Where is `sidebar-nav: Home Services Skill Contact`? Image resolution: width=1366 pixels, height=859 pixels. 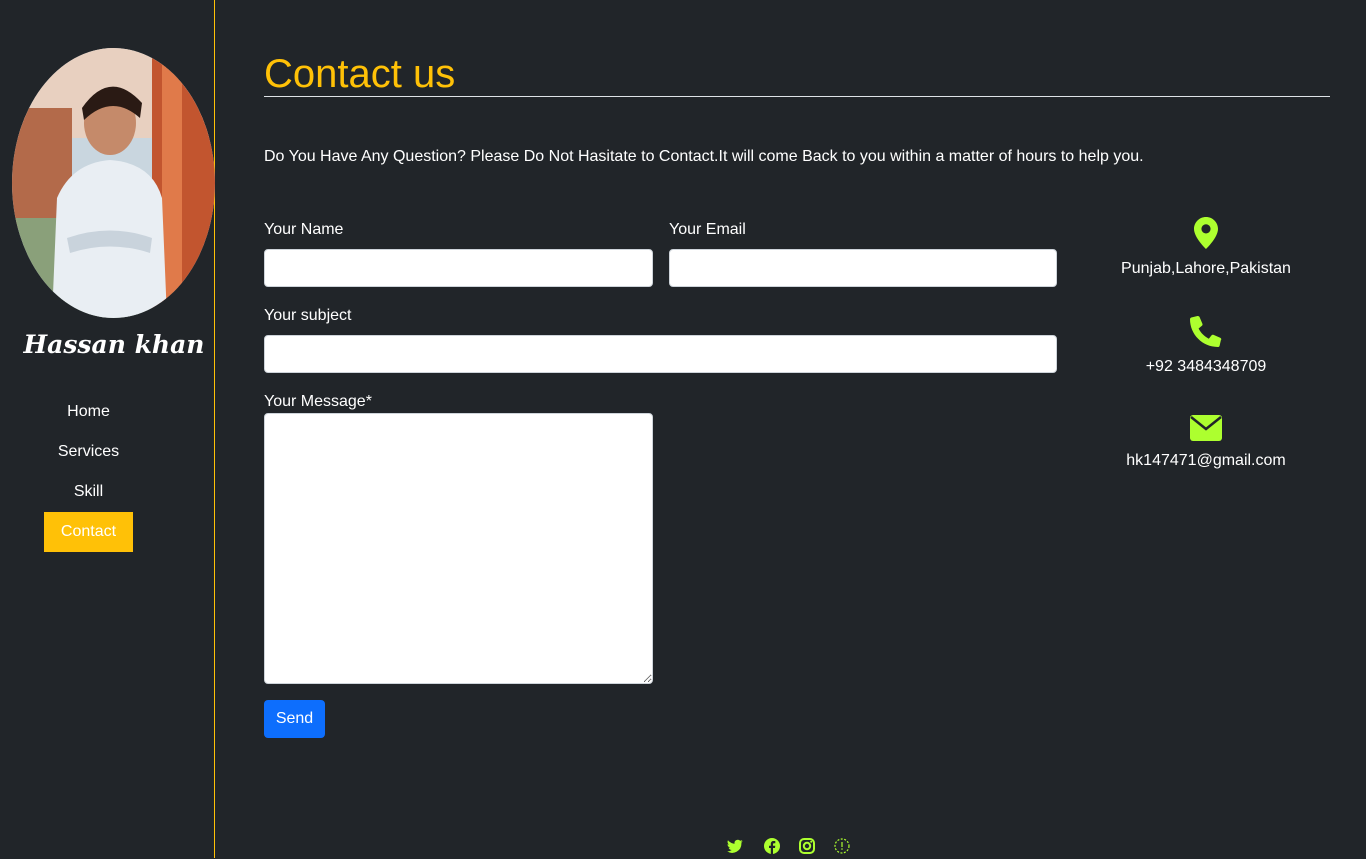
sidebar-nav: Home Services Skill Contact is located at coordinates (88, 472).